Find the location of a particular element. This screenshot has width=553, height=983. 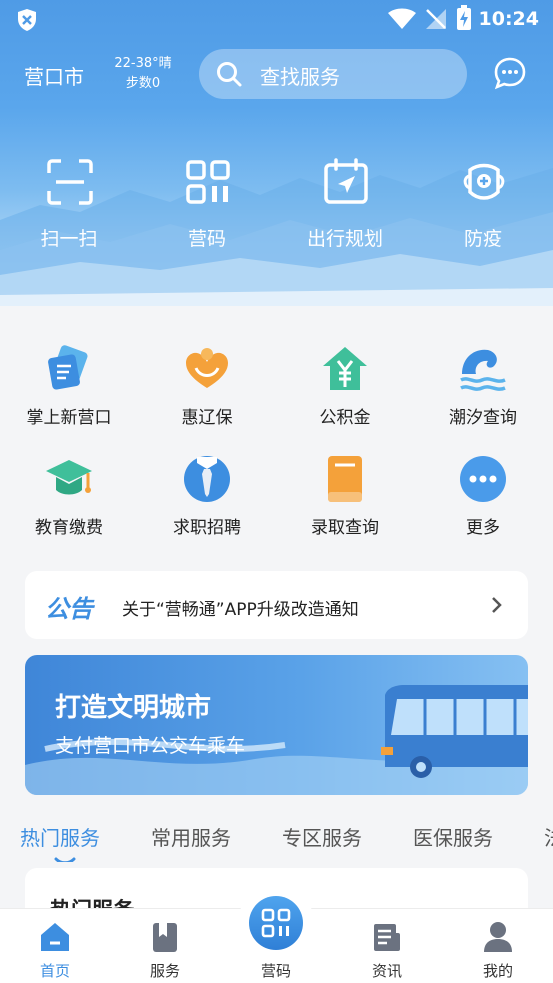

nav-label: 我的 is located at coordinates (497, 971).